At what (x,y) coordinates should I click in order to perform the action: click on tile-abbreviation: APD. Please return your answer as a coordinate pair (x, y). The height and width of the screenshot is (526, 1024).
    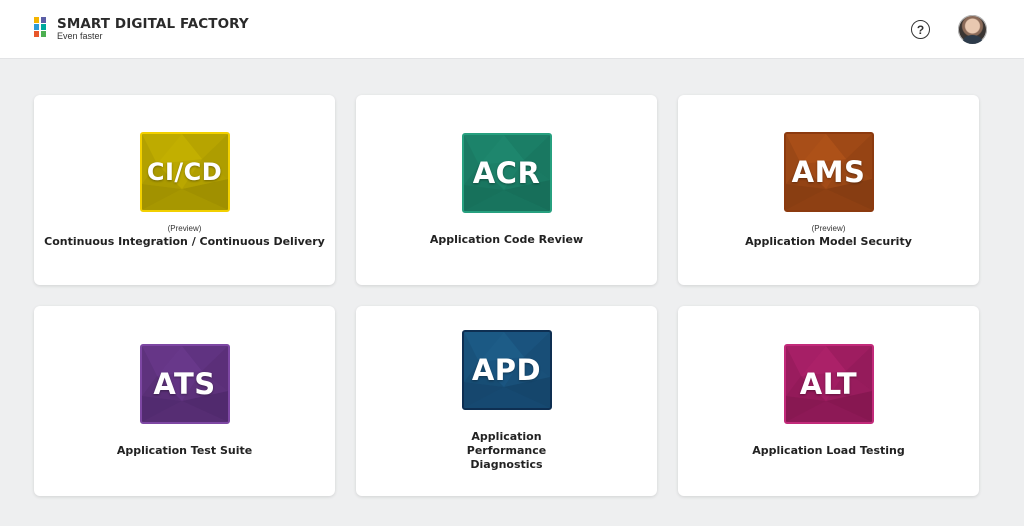
    Looking at the image, I should click on (506, 370).